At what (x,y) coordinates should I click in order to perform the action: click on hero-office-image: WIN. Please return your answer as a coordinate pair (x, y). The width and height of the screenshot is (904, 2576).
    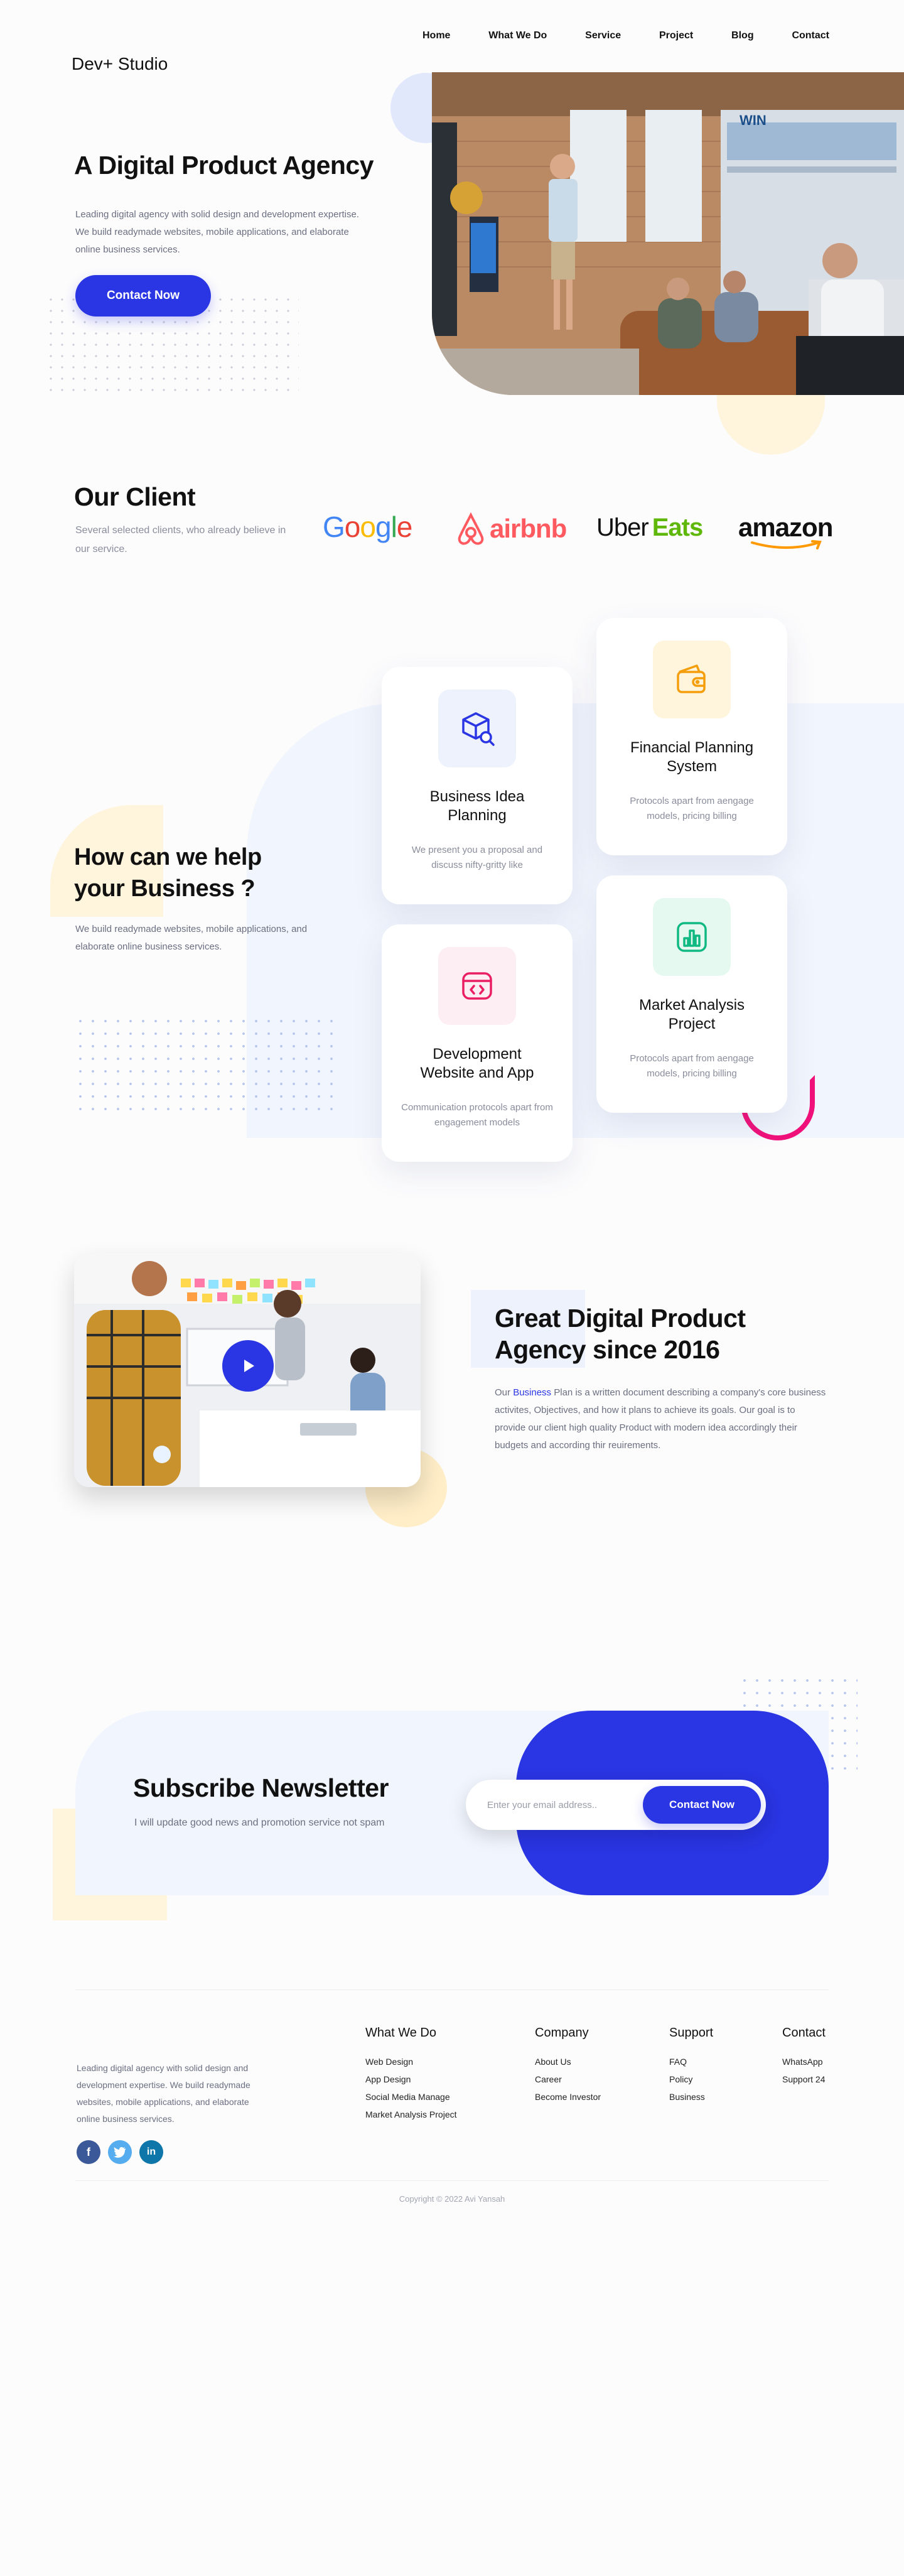
    Looking at the image, I should click on (668, 234).